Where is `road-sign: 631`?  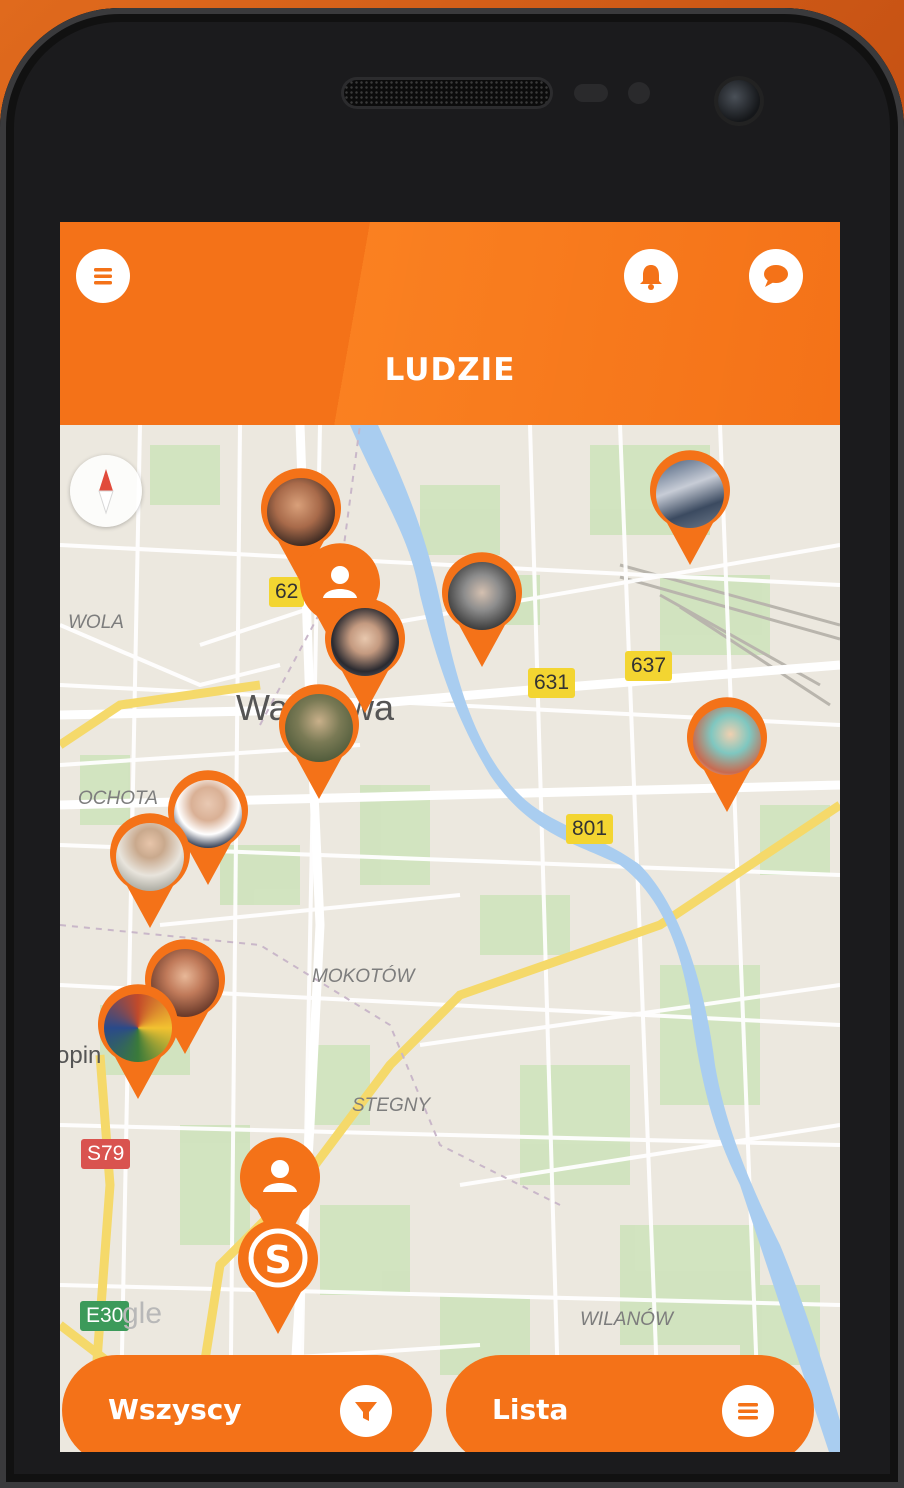 road-sign: 631 is located at coordinates (552, 683).